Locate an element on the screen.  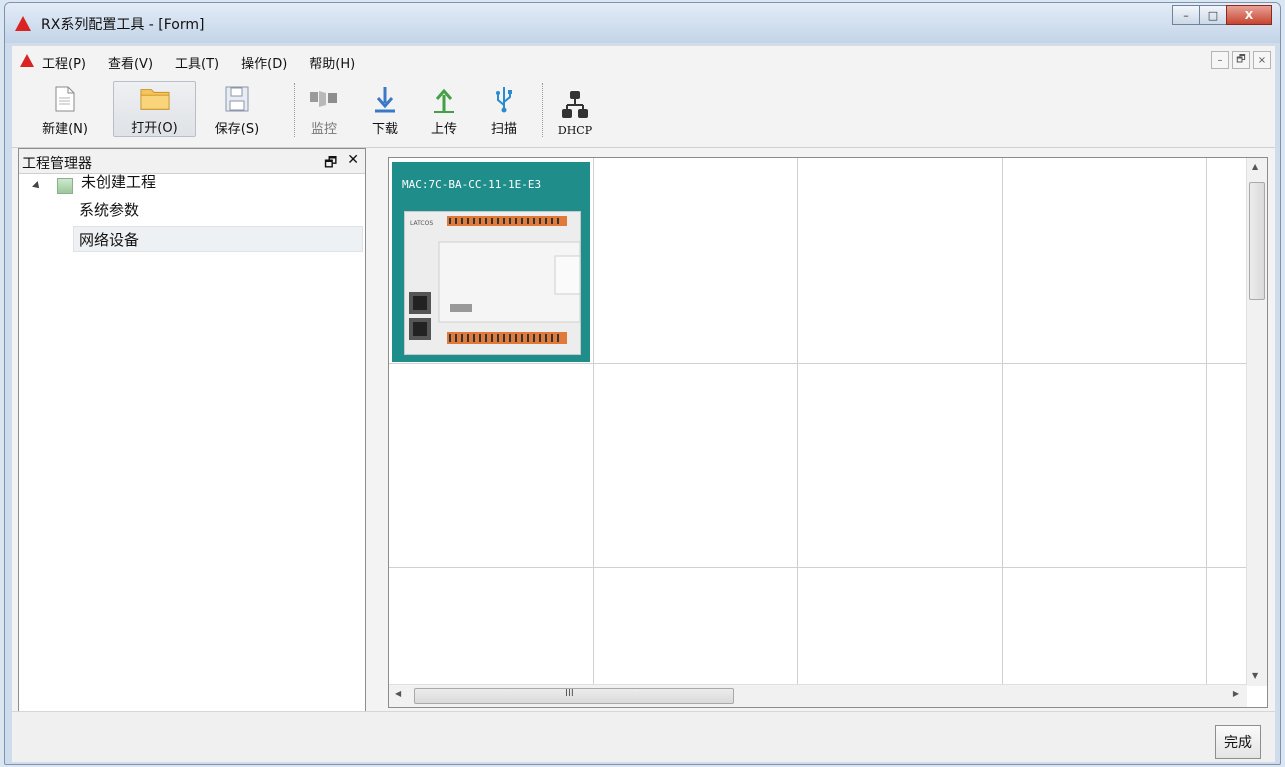
window-title: RX系列配置工具 - [Form] is located at coordinates (123, 25).